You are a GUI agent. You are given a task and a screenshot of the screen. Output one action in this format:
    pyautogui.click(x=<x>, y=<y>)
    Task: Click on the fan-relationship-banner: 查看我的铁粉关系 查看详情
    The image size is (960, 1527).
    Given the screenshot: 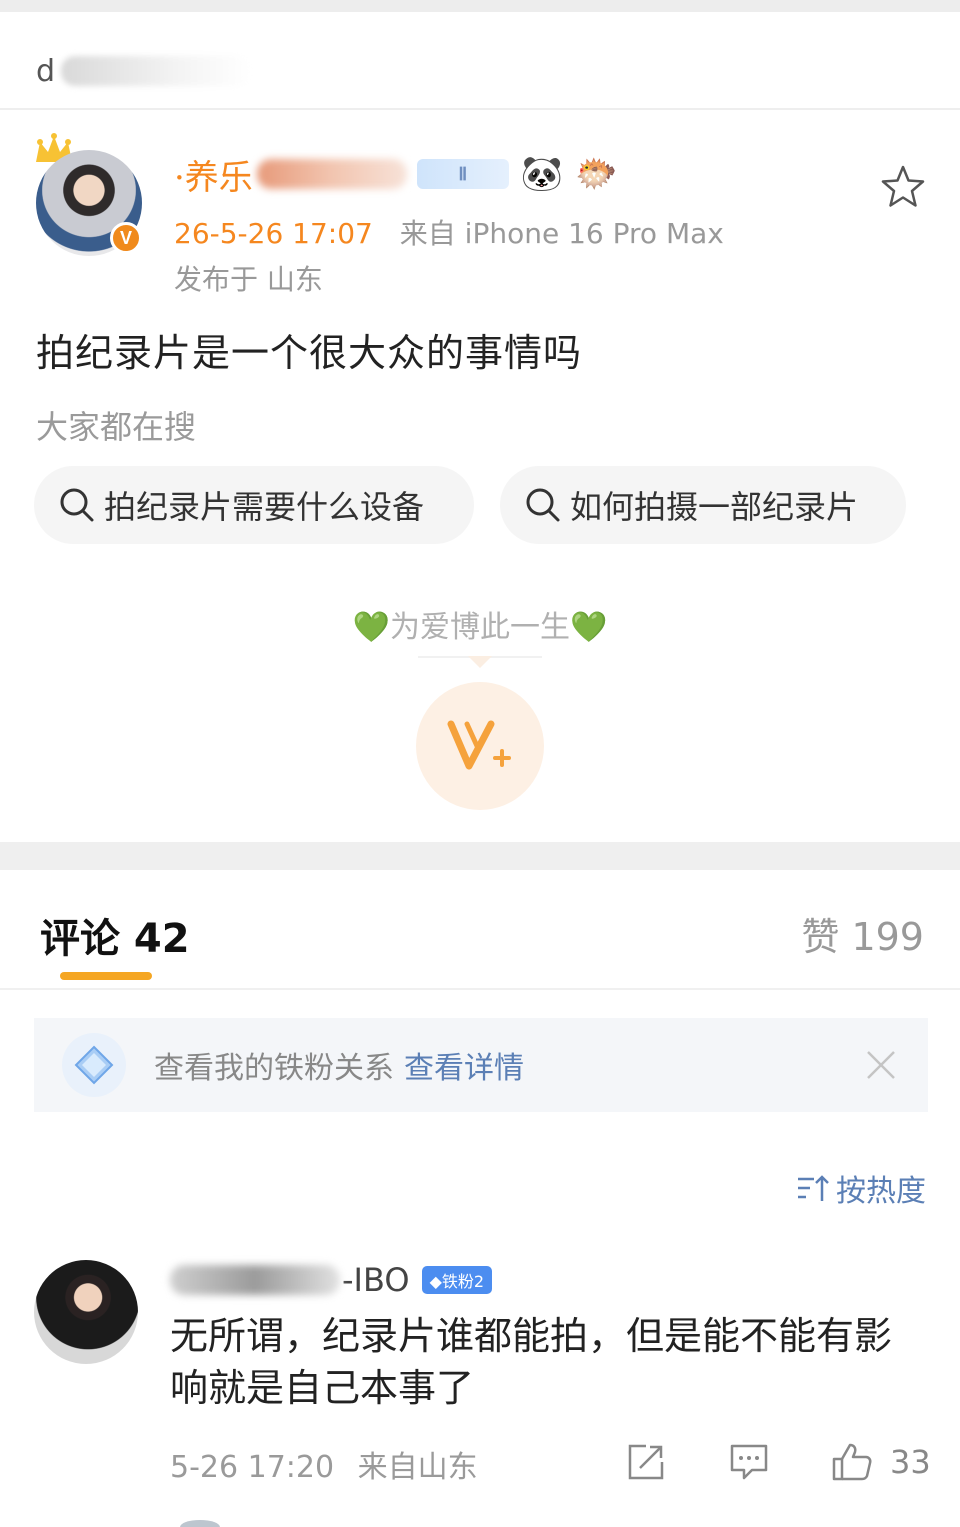 What is the action you would take?
    pyautogui.click(x=481, y=1065)
    